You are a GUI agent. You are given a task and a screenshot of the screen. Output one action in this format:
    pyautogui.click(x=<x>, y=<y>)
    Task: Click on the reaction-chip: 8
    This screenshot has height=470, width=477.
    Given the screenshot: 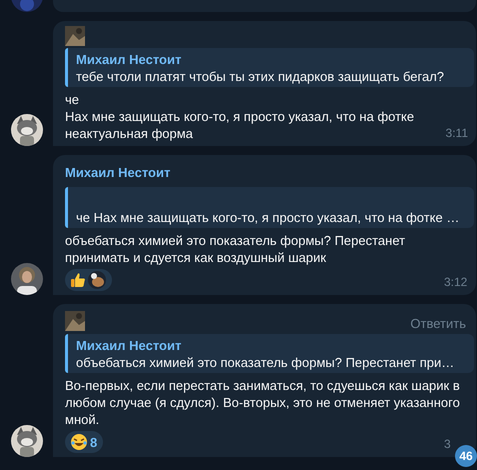 What is the action you would take?
    pyautogui.click(x=84, y=442)
    